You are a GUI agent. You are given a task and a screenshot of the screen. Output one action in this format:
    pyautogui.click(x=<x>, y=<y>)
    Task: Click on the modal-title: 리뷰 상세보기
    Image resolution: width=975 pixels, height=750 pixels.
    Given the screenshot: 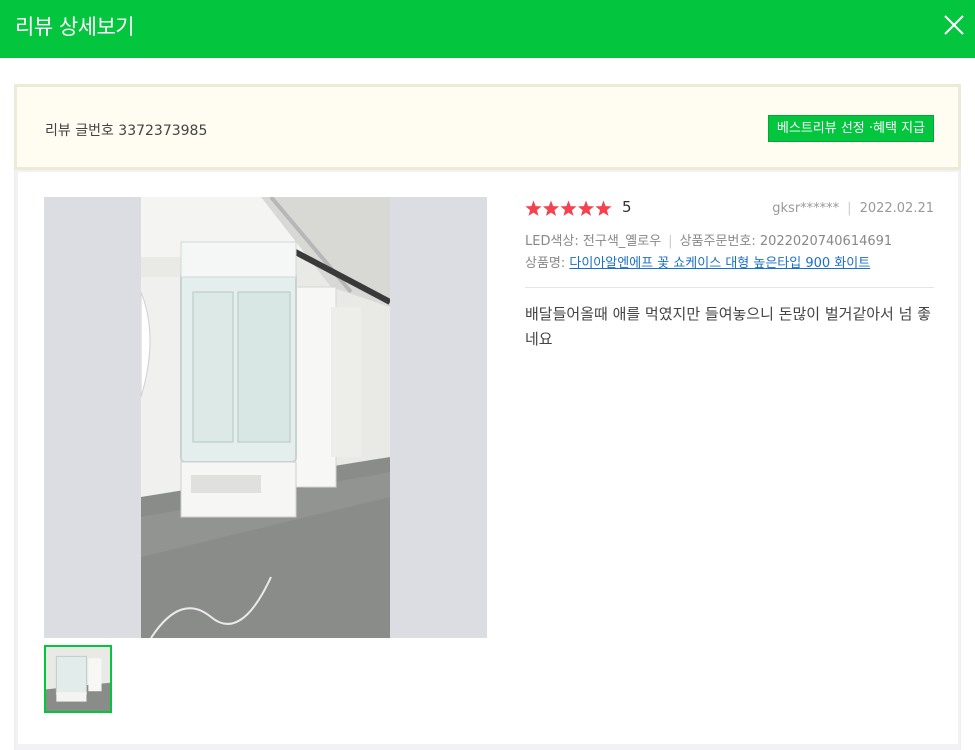 What is the action you would take?
    pyautogui.click(x=75, y=27)
    